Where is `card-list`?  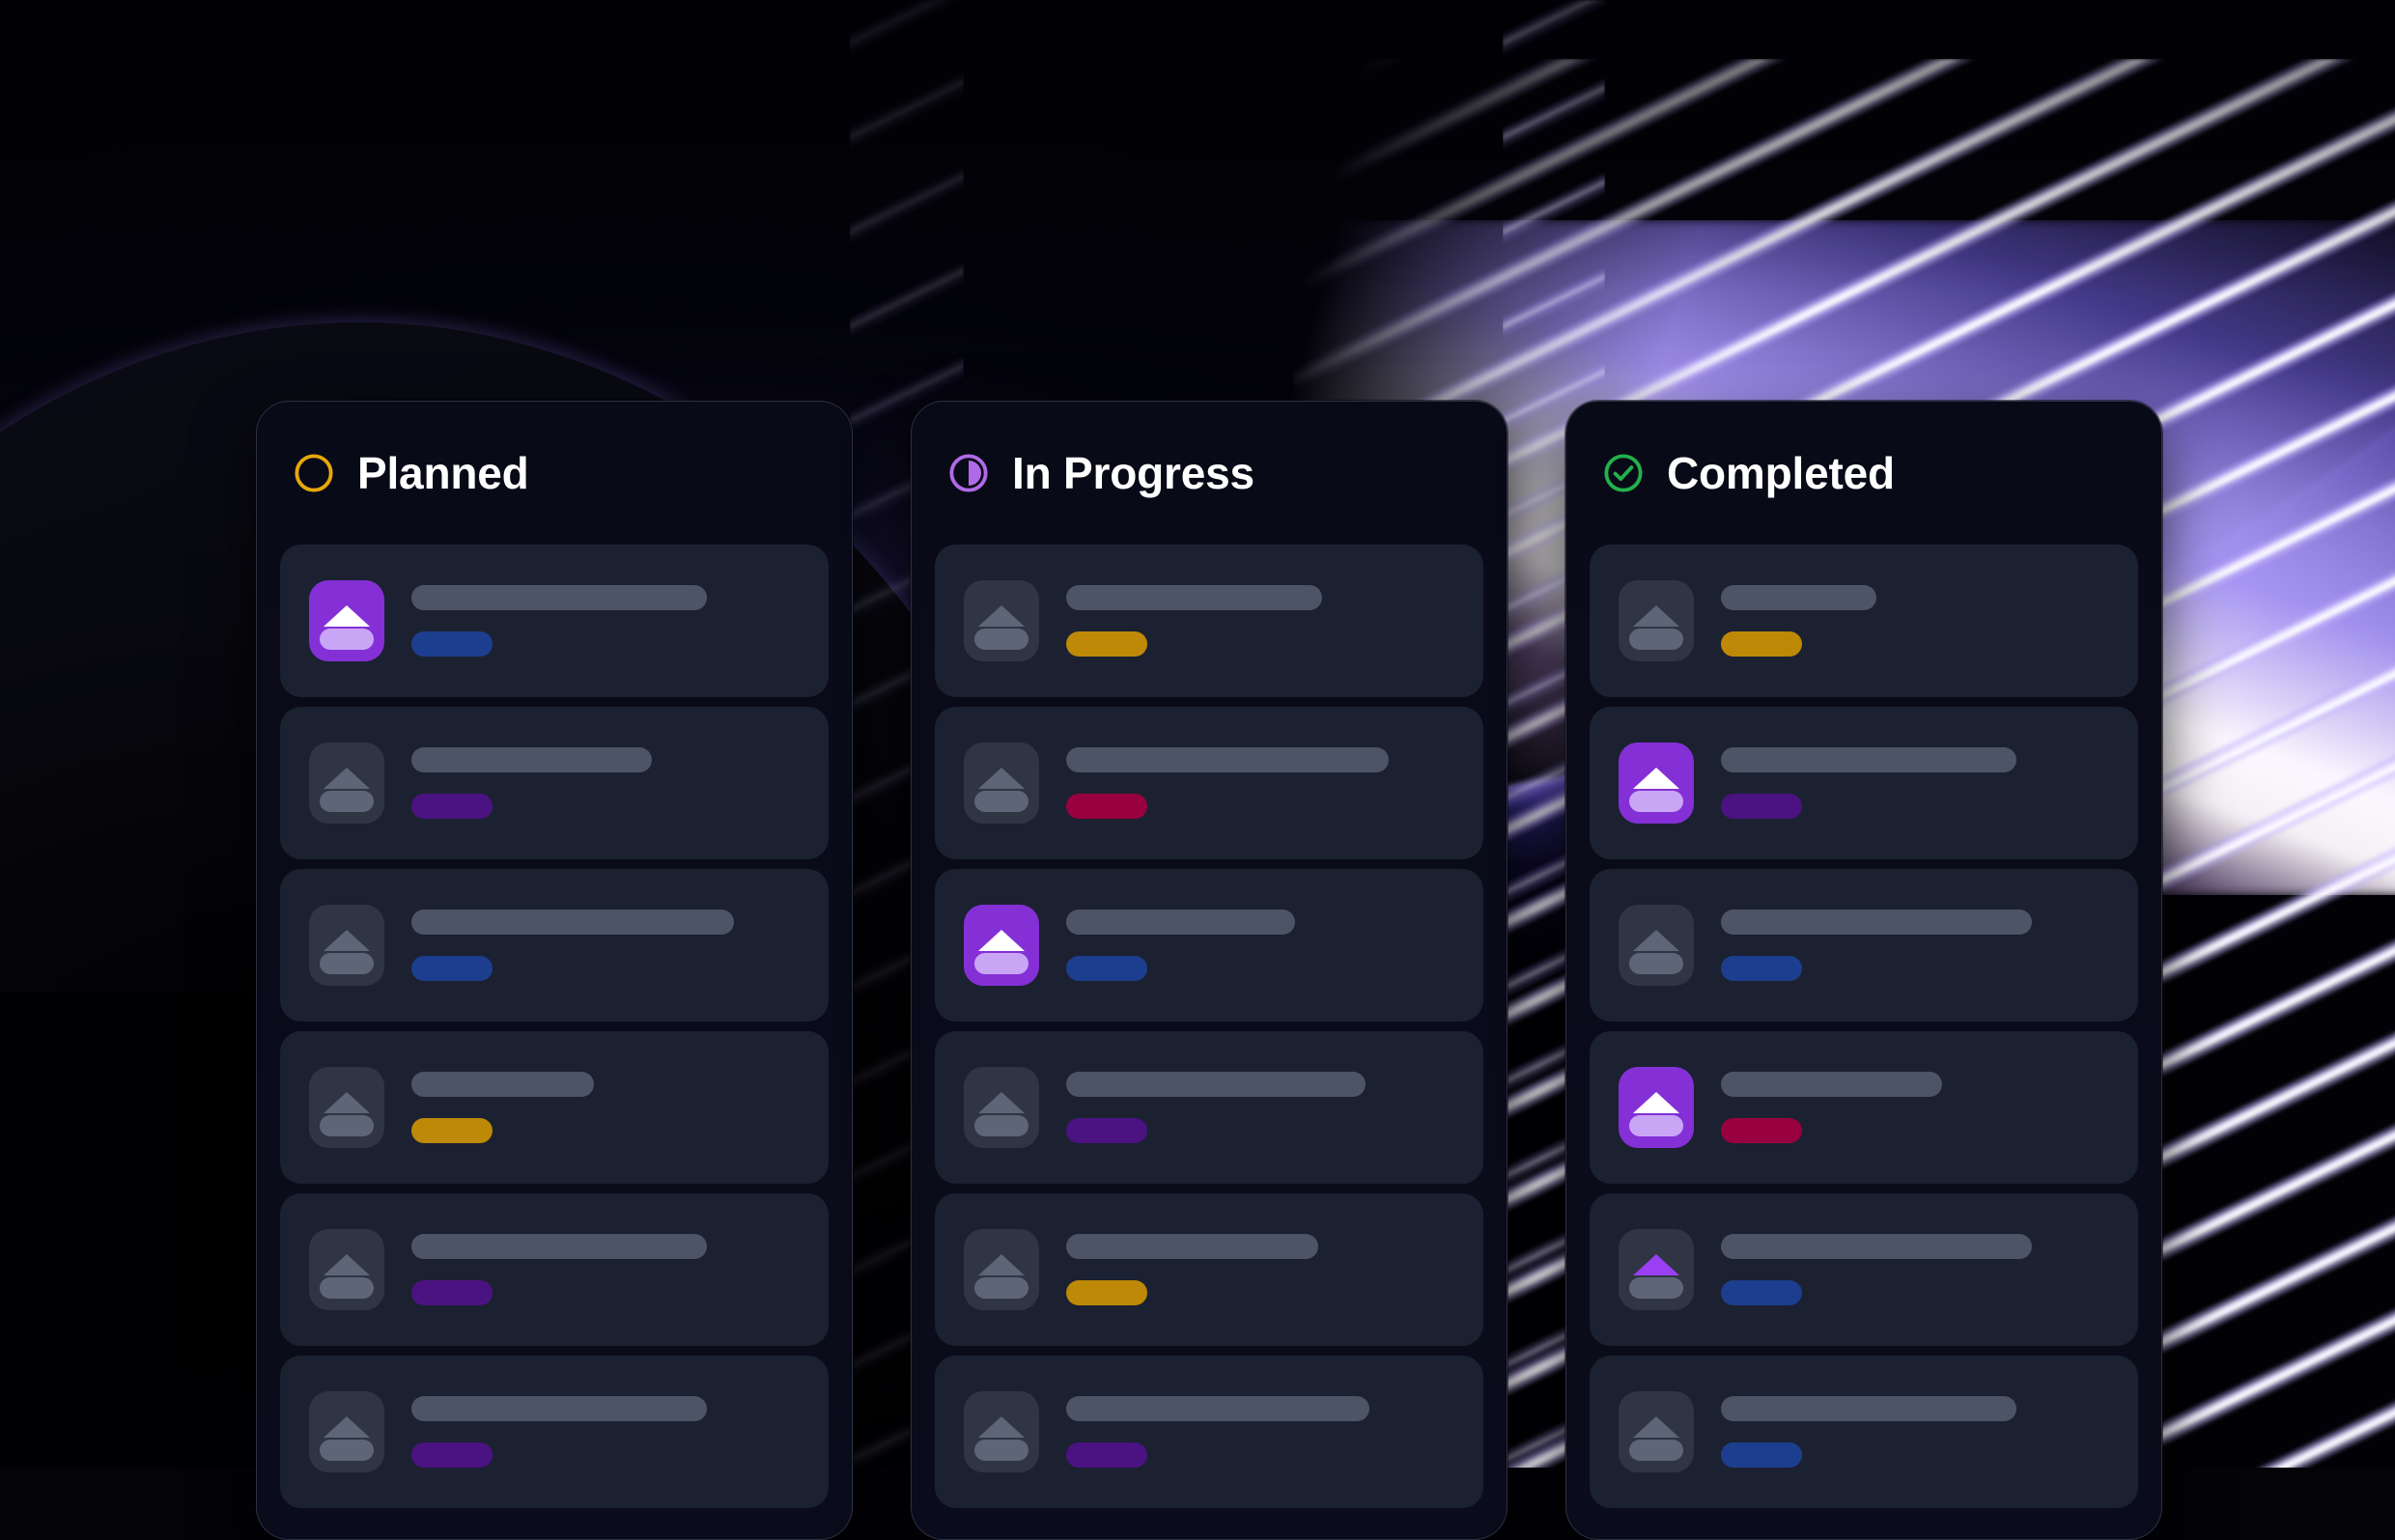 card-list is located at coordinates (1864, 1027).